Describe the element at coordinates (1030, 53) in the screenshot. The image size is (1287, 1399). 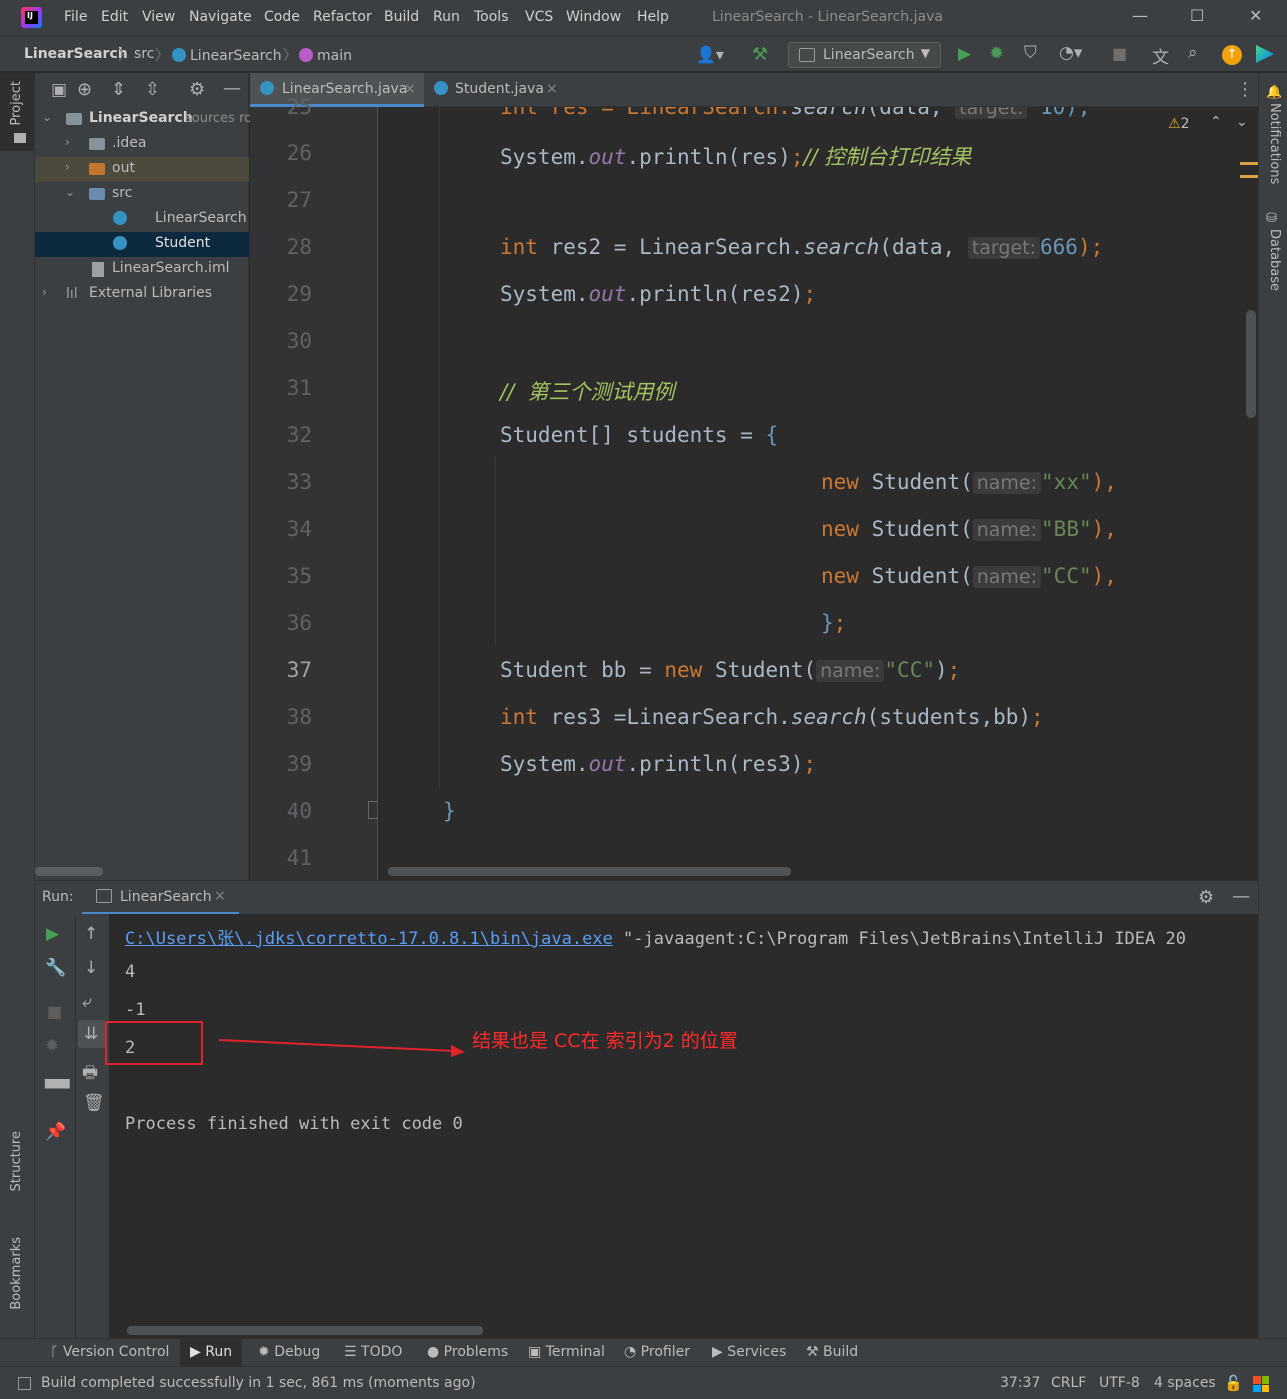
I see `coverage-icon: ⛉` at that location.